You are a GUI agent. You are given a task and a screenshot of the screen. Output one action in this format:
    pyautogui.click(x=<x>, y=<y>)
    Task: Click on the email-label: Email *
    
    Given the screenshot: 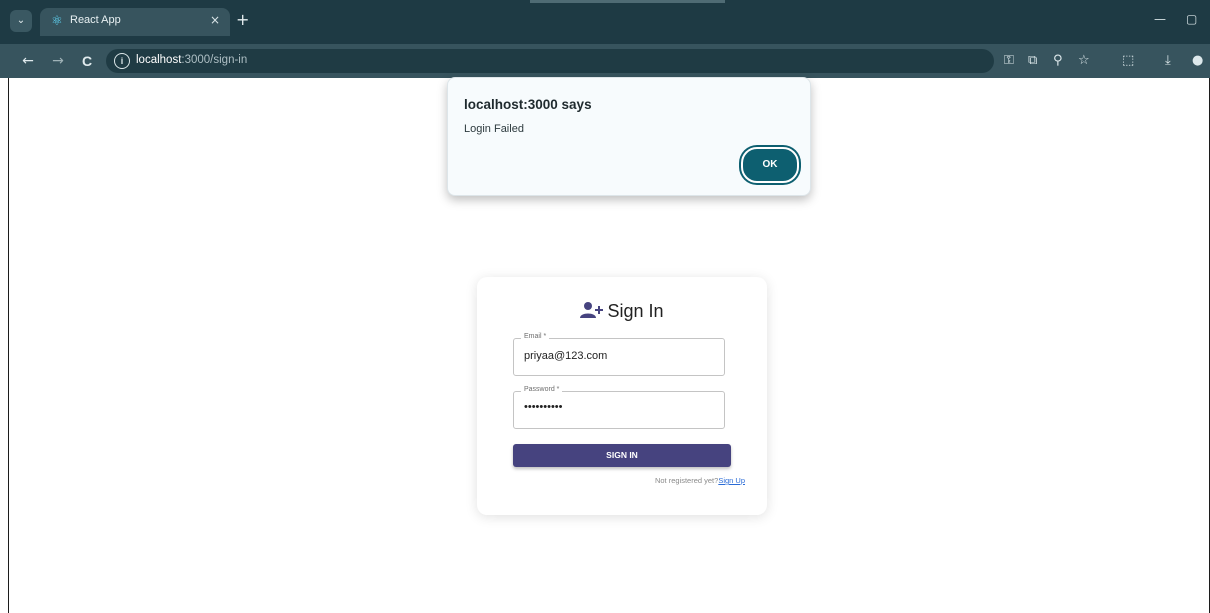 What is the action you would take?
    pyautogui.click(x=535, y=336)
    